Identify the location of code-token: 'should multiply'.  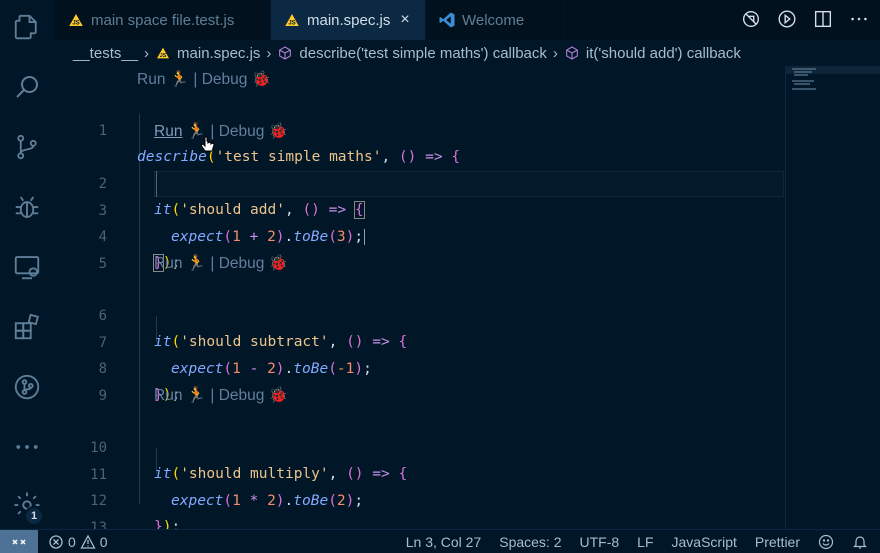
(254, 474).